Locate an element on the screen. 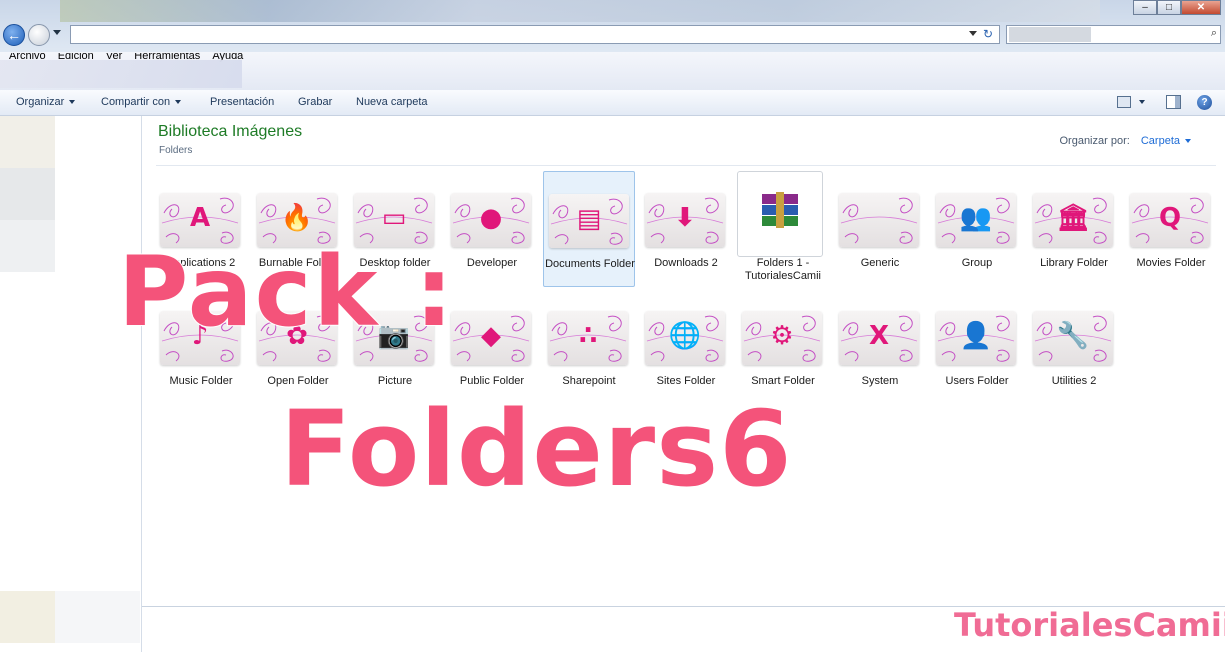 This screenshot has width=1225, height=652. details-pane is located at coordinates (683, 629).